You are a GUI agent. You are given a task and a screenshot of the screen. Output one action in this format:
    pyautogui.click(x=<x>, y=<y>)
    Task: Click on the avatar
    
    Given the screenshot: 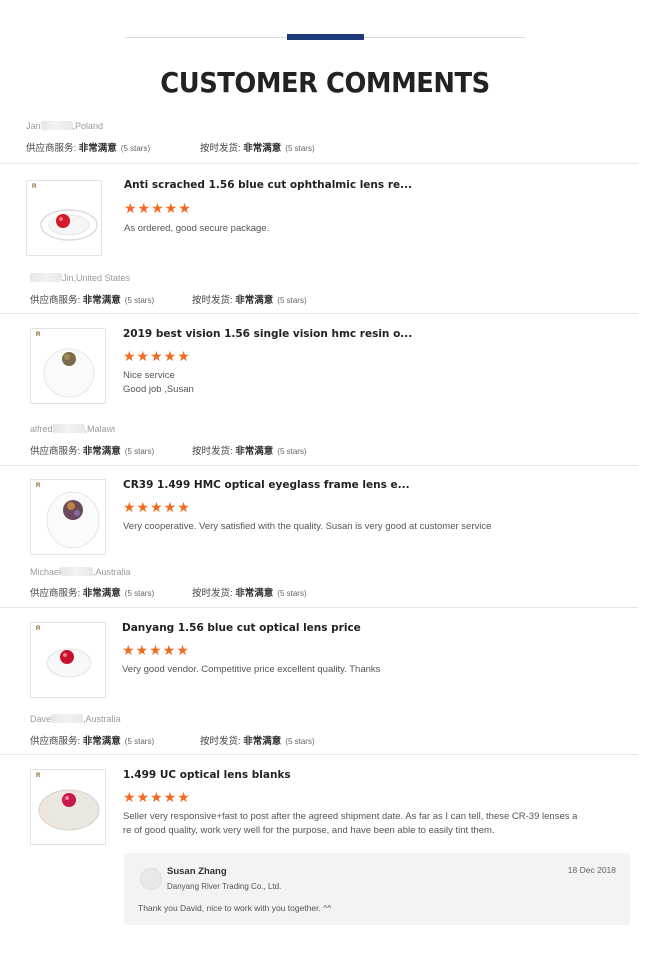 What is the action you would take?
    pyautogui.click(x=151, y=879)
    